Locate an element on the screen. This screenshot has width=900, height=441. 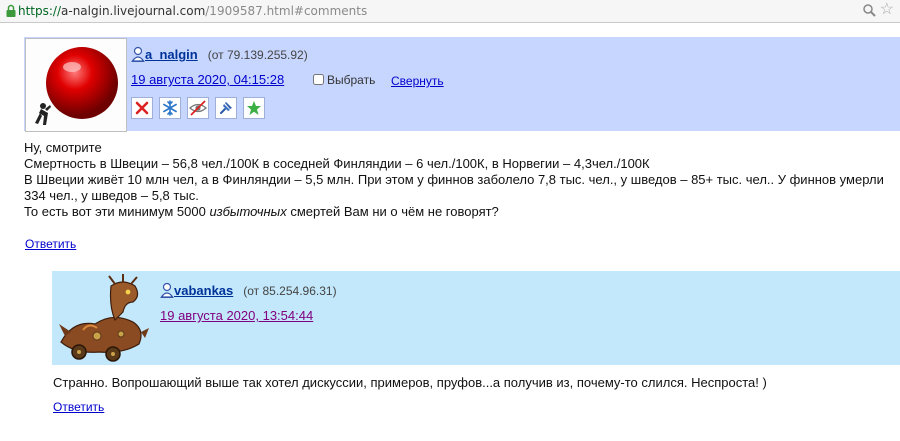
user-line: vabankas (от 85.254.96.31) is located at coordinates (248, 290).